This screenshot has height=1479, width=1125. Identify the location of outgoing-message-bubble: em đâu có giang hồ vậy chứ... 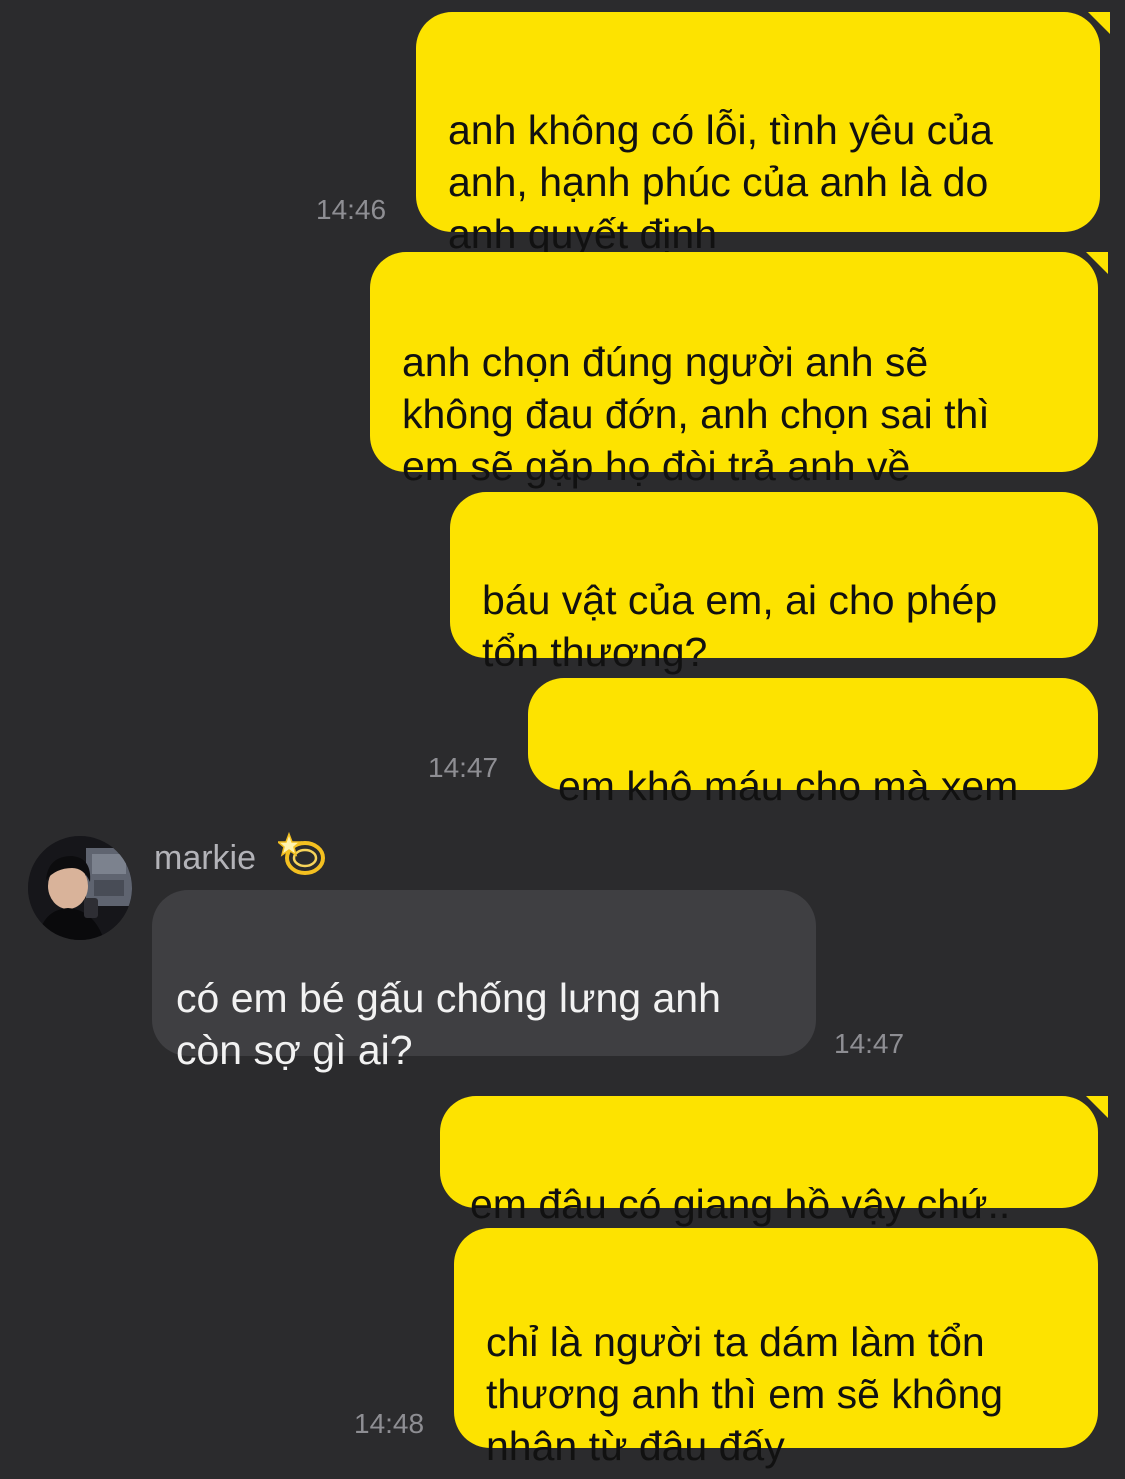
(774, 1161).